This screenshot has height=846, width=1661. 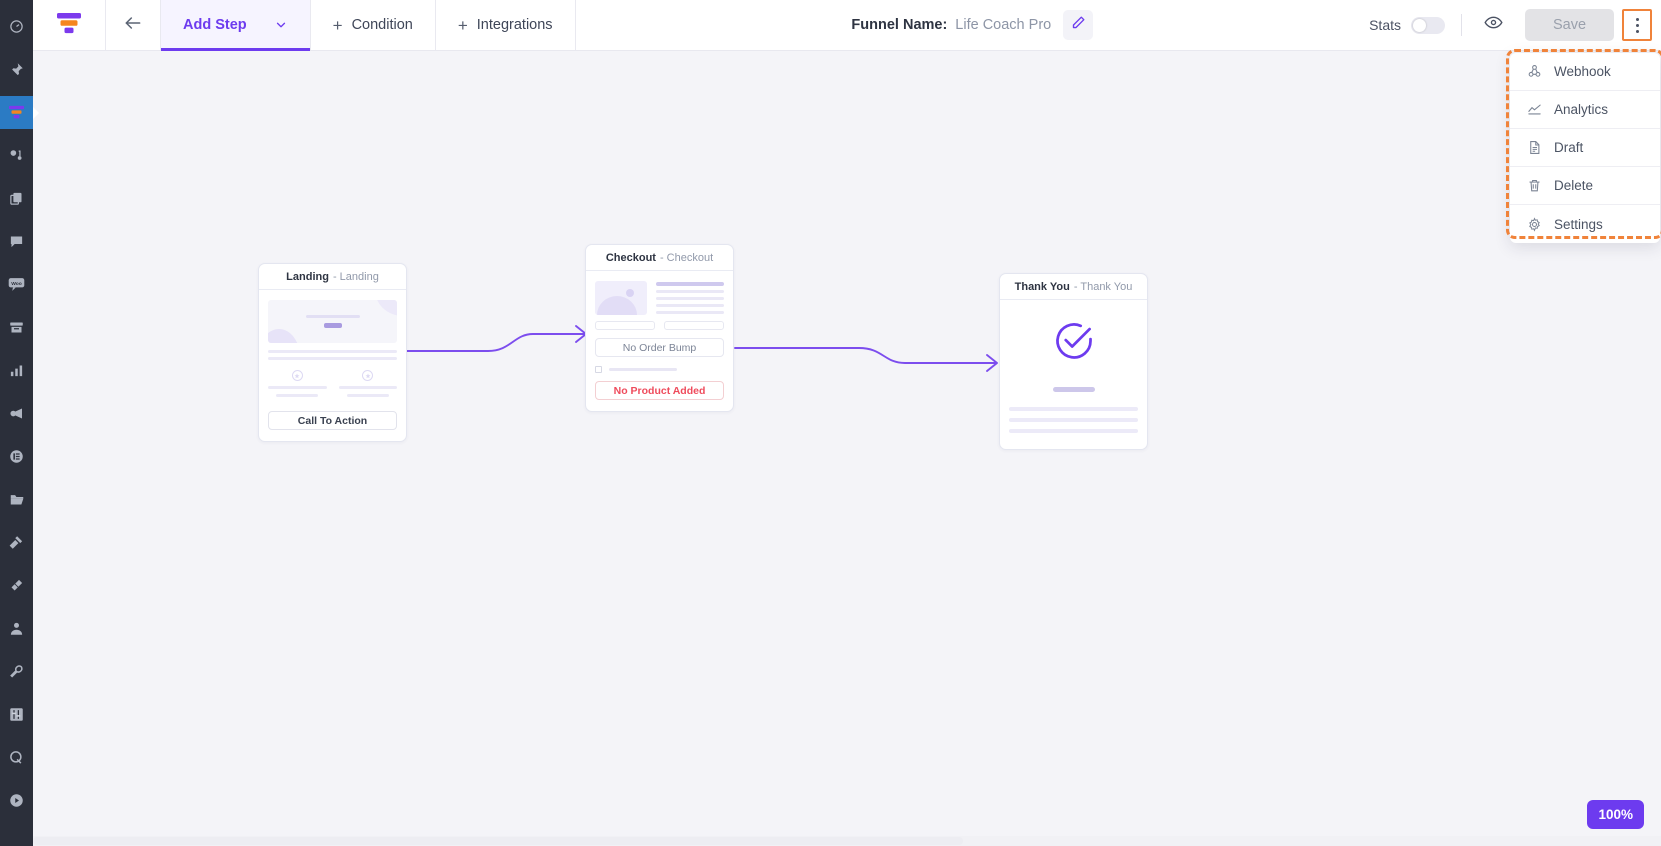 What do you see at coordinates (686, 257) in the screenshot?
I see `step-subtitle: - Checkout` at bounding box center [686, 257].